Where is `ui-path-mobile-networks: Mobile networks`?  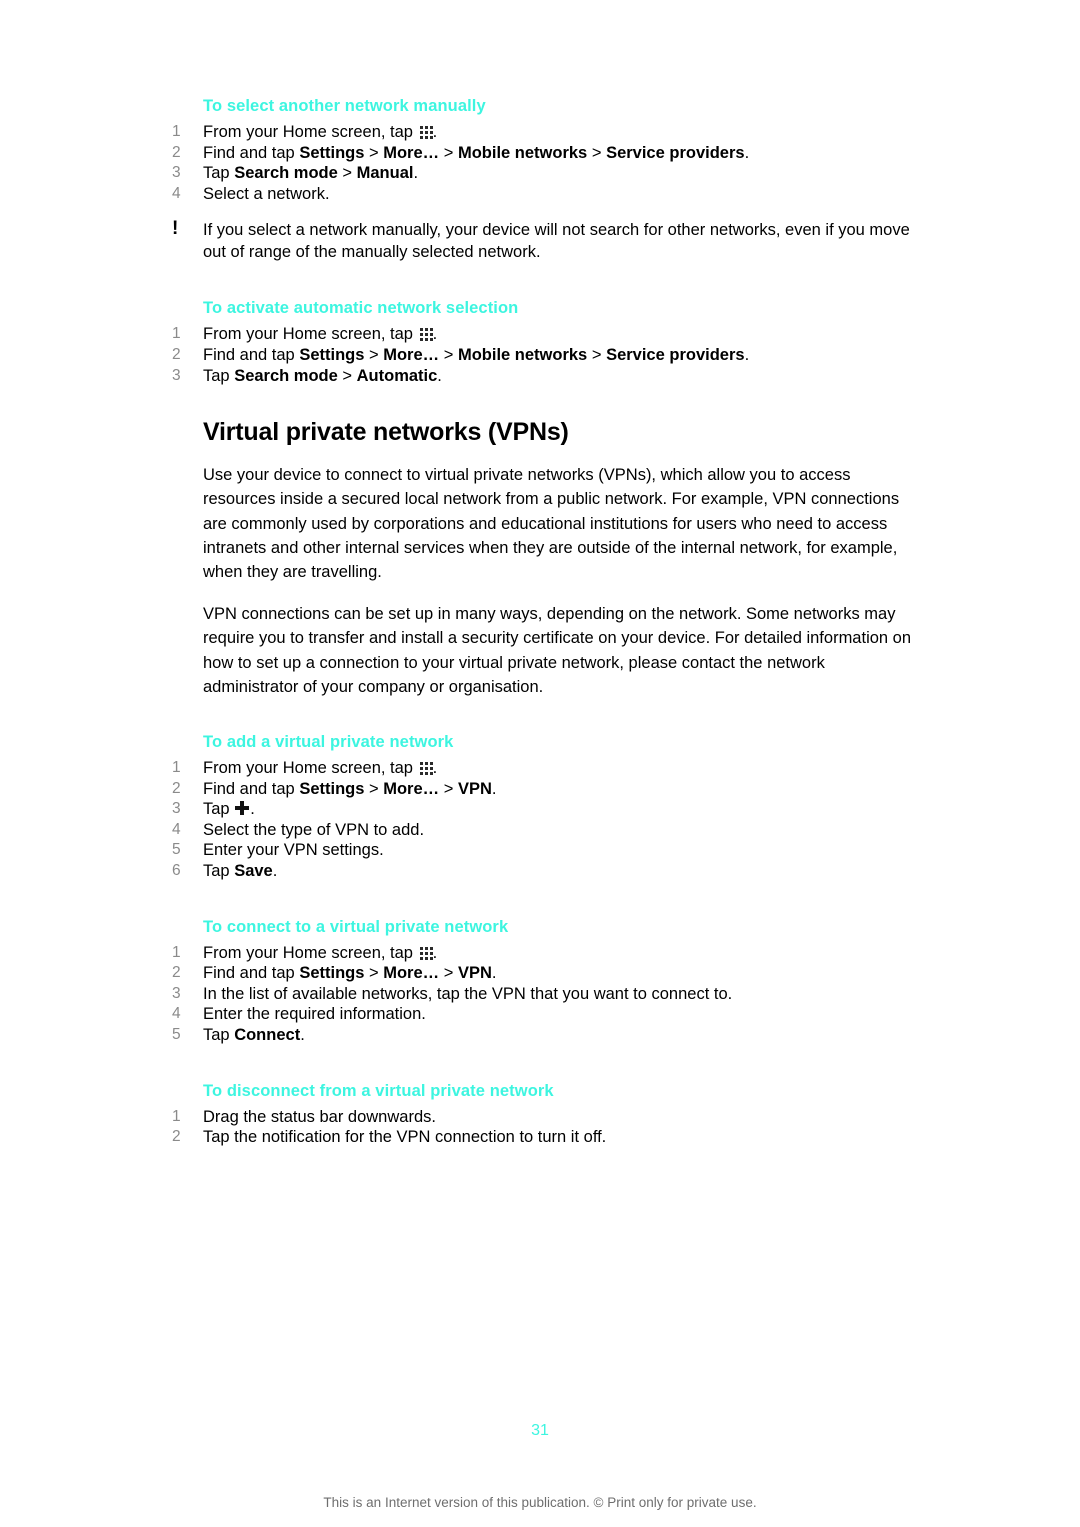 ui-path-mobile-networks: Mobile networks is located at coordinates (522, 354).